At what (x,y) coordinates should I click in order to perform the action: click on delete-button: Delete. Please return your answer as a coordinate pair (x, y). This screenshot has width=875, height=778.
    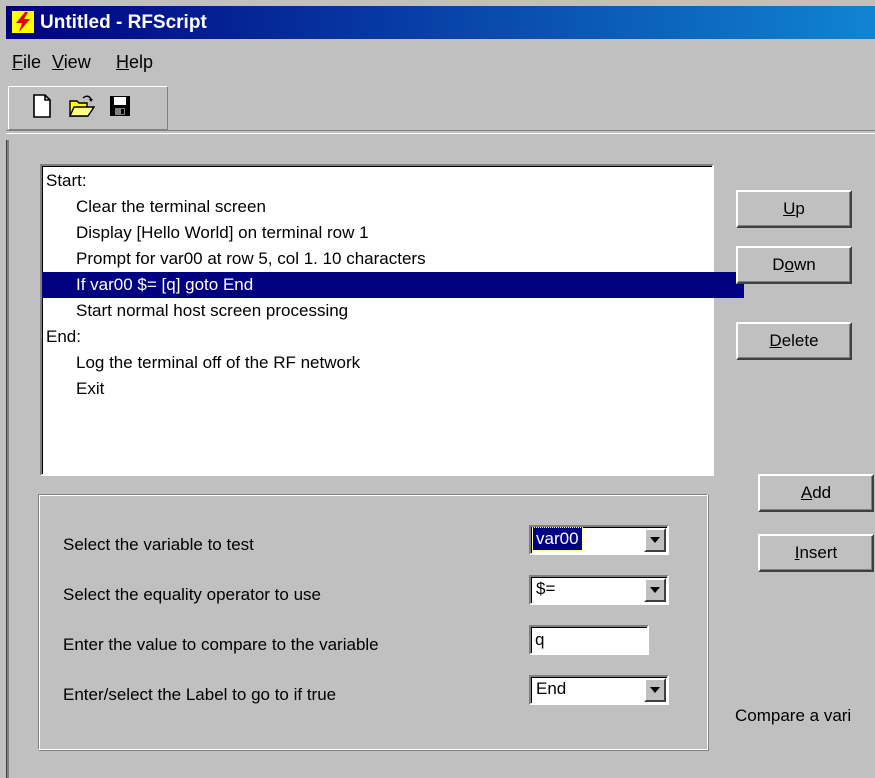
    Looking at the image, I should click on (794, 341).